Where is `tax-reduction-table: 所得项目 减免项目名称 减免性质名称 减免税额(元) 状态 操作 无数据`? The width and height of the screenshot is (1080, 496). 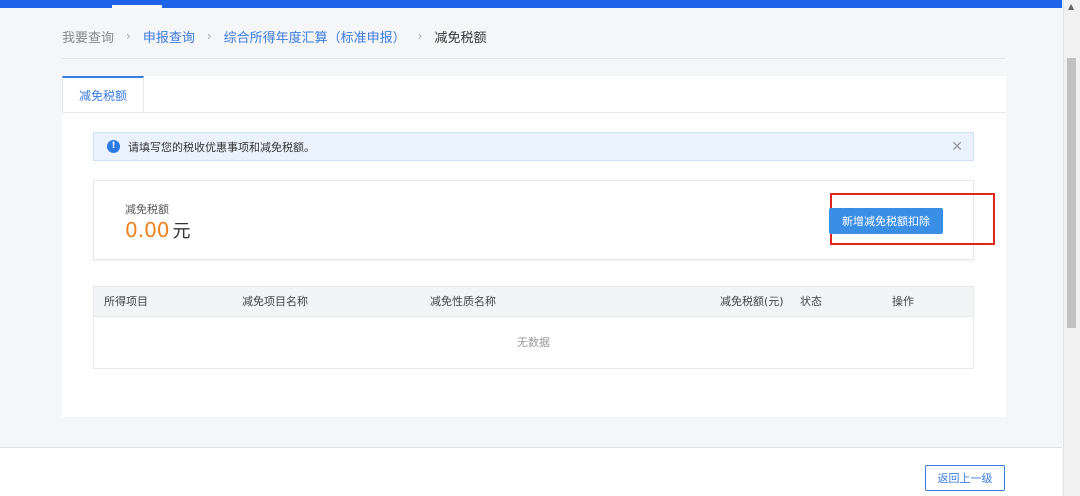 tax-reduction-table: 所得项目 减免项目名称 减免性质名称 减免税额(元) 状态 操作 无数据 is located at coordinates (533, 327).